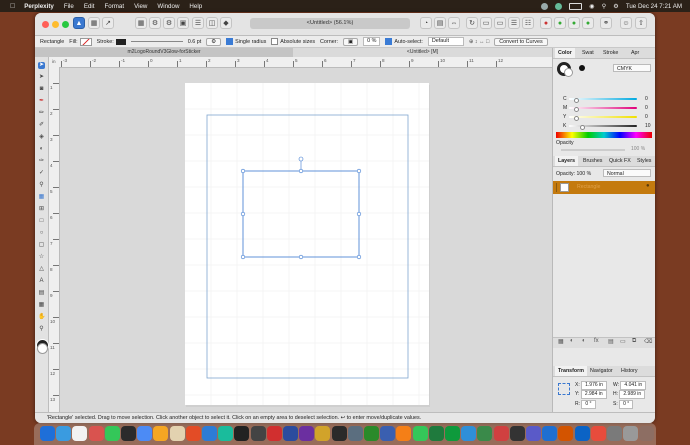 Image resolution: width=690 pixels, height=445 pixels. I want to click on black-knob, so click(582, 127).